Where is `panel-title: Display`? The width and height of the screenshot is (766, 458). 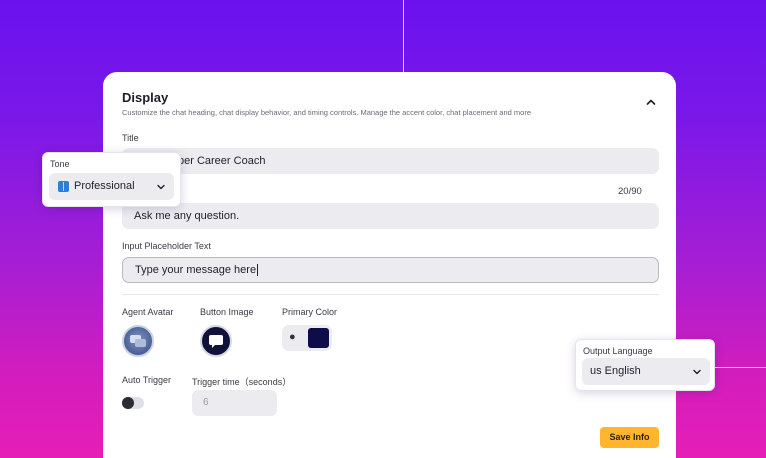
panel-title: Display is located at coordinates (145, 97).